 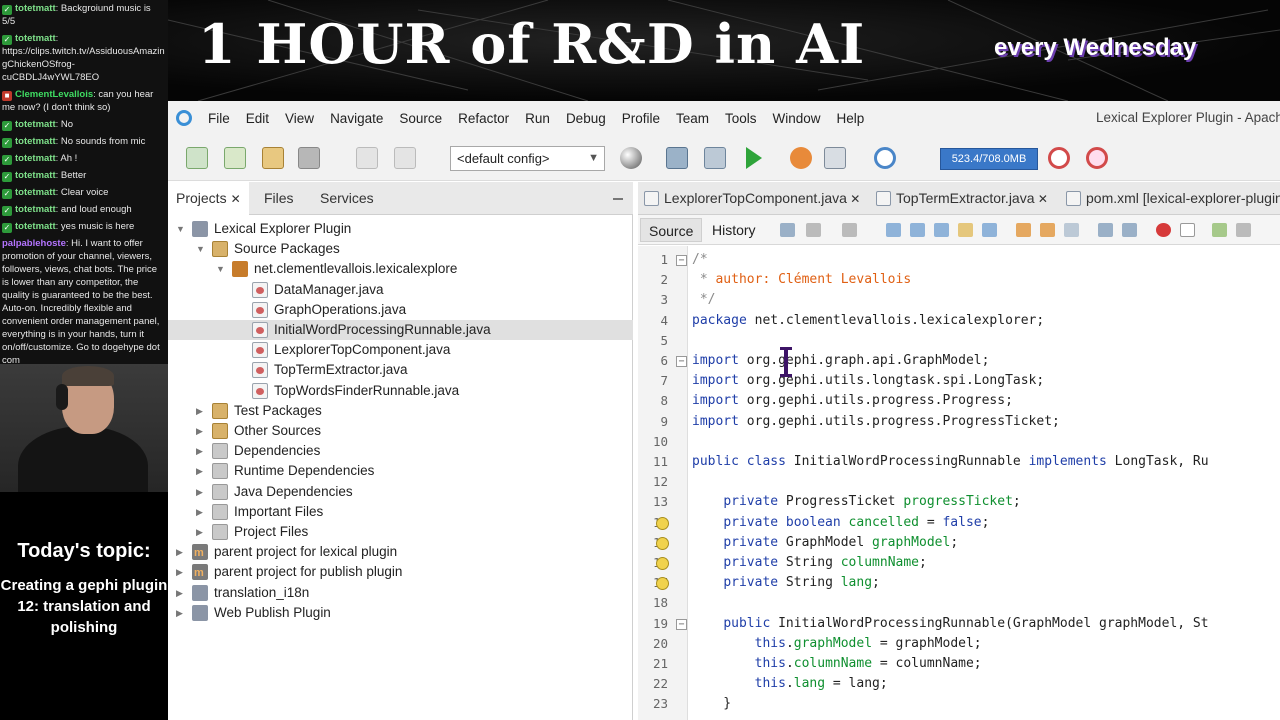 What do you see at coordinates (801, 158) in the screenshot?
I see `debug-icon` at bounding box center [801, 158].